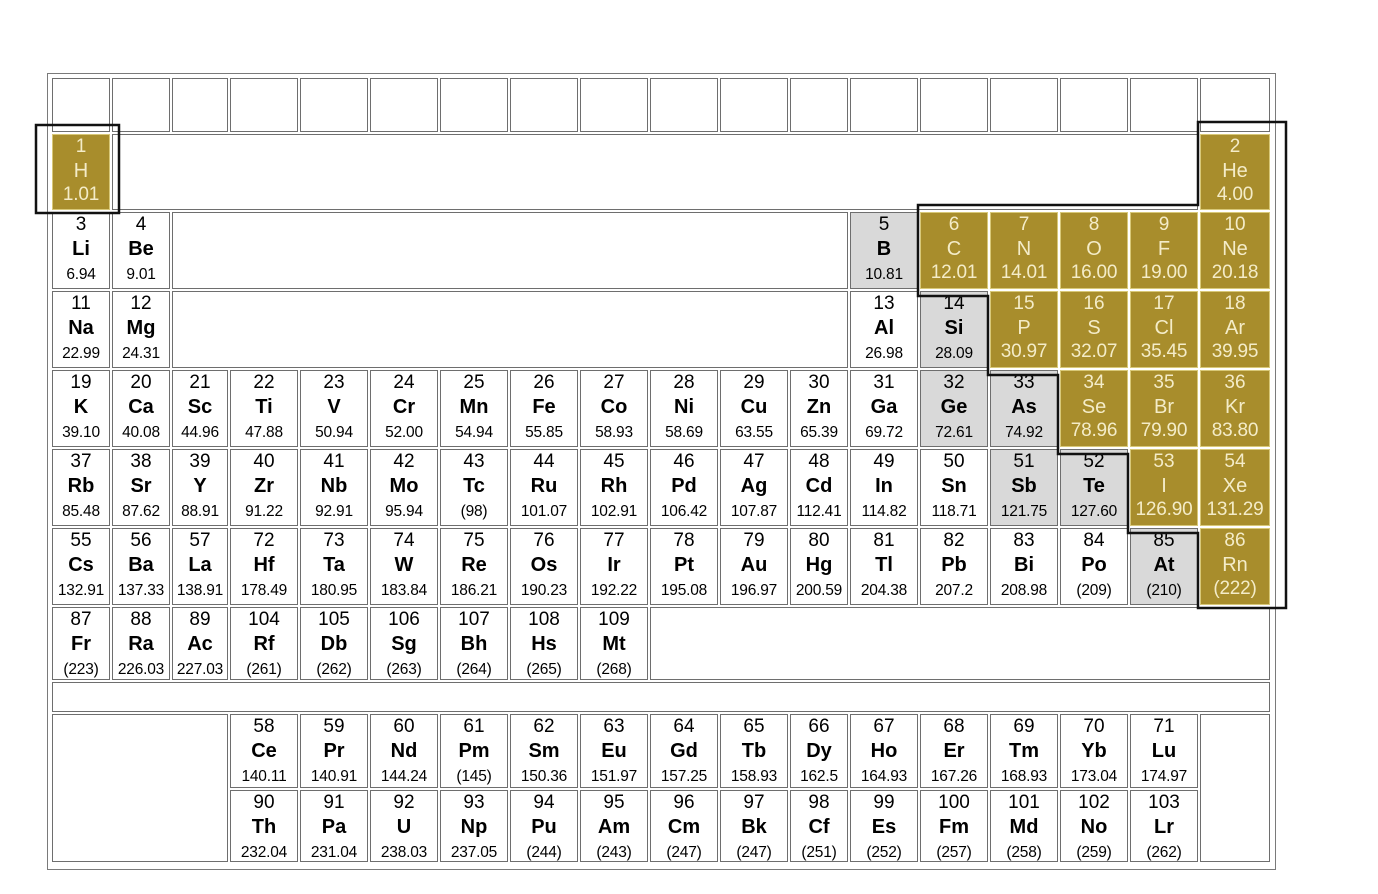 Image resolution: width=1378 pixels, height=894 pixels. What do you see at coordinates (544, 566) in the screenshot?
I see `element-cell: 76 Os 190.23` at bounding box center [544, 566].